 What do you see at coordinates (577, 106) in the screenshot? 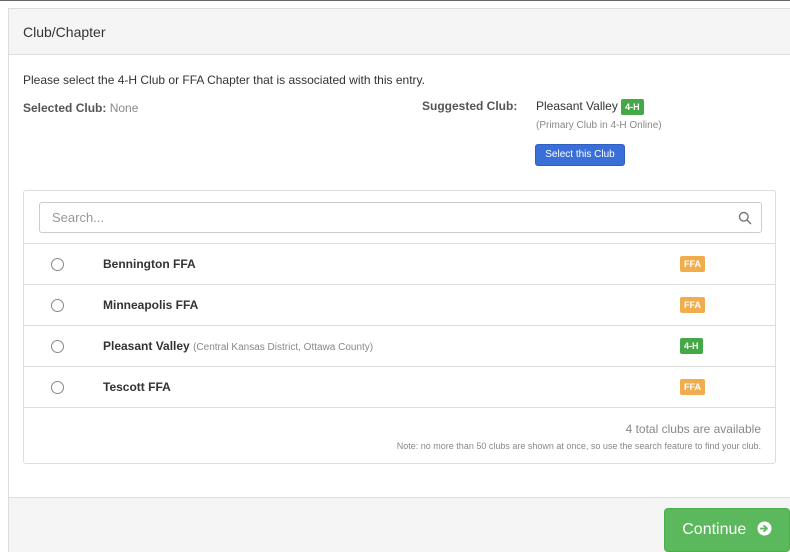
I see `suggested-club-name: Pleasant Valley` at bounding box center [577, 106].